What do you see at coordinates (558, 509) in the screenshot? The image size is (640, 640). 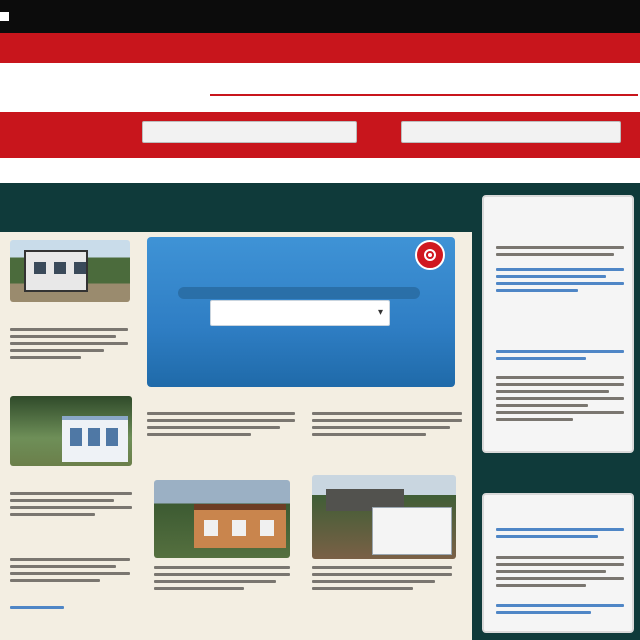 I see `sidebar-card-2-heading` at bounding box center [558, 509].